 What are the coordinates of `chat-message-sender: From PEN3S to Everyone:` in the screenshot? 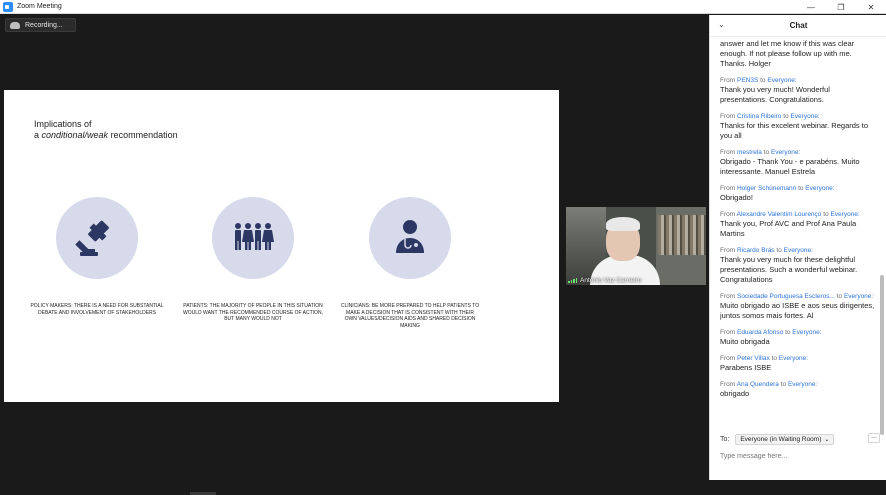 It's located at (758, 80).